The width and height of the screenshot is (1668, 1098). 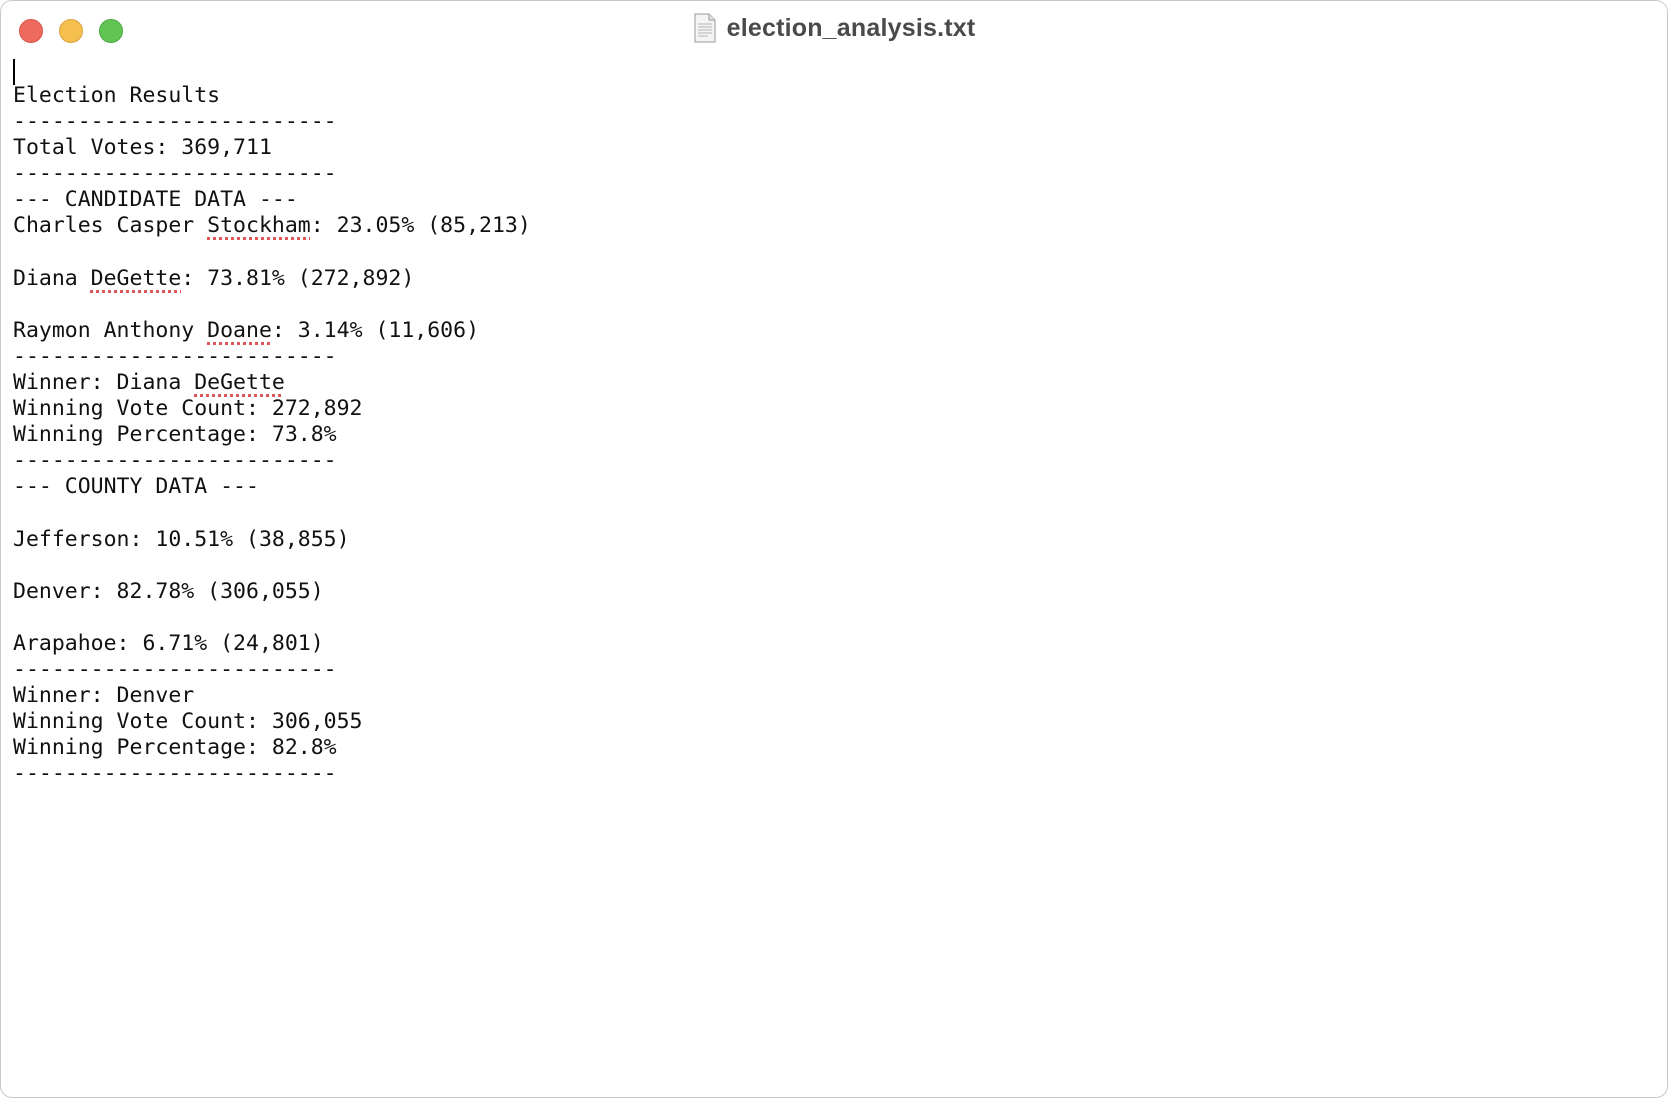 I want to click on window-title-group: election_analysis.txt, so click(x=834, y=28).